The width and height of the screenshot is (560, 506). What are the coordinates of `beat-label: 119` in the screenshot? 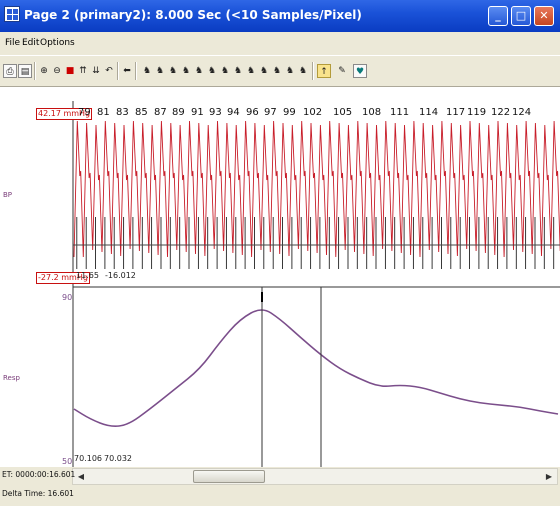 It's located at (477, 112).